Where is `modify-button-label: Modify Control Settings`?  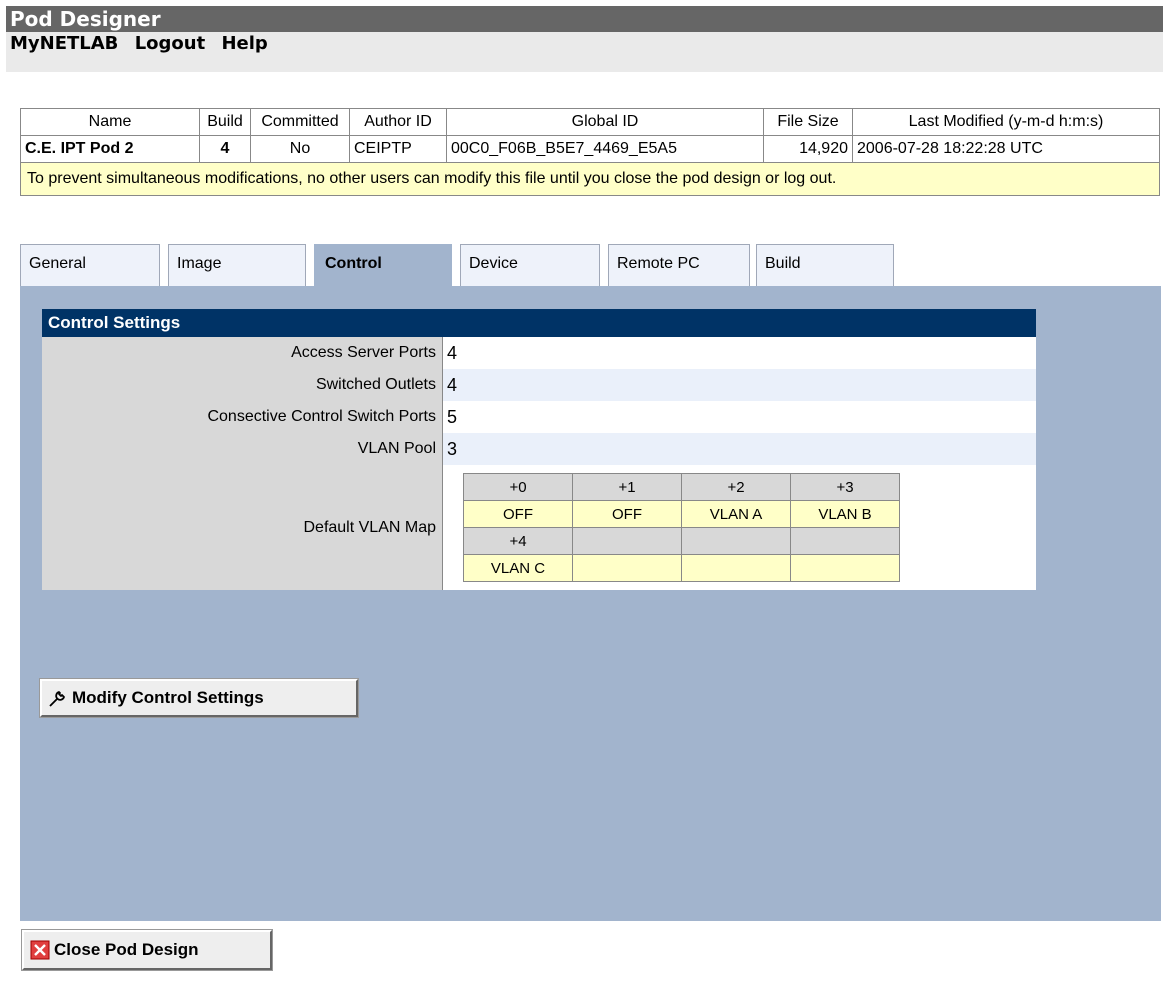
modify-button-label: Modify Control Settings is located at coordinates (168, 697).